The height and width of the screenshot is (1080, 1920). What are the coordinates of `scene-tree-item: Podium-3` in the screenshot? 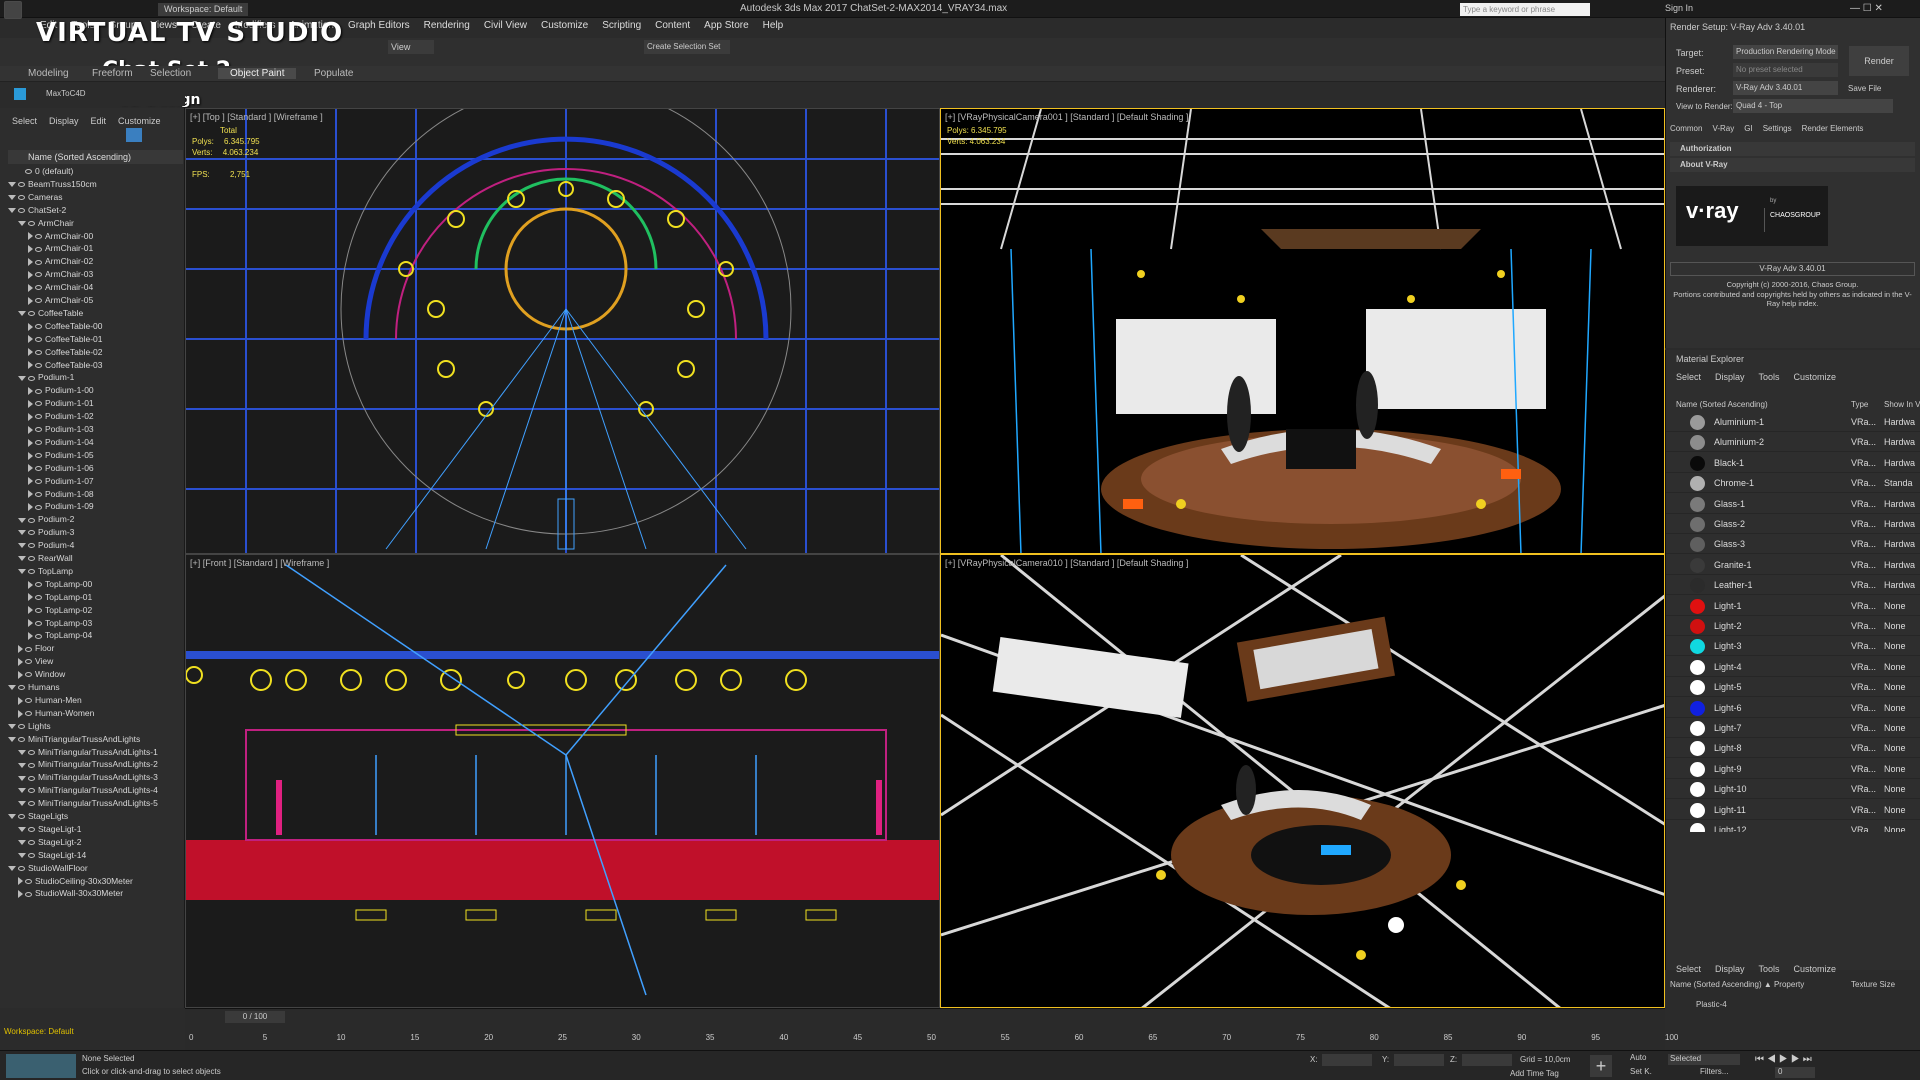 It's located at (37, 532).